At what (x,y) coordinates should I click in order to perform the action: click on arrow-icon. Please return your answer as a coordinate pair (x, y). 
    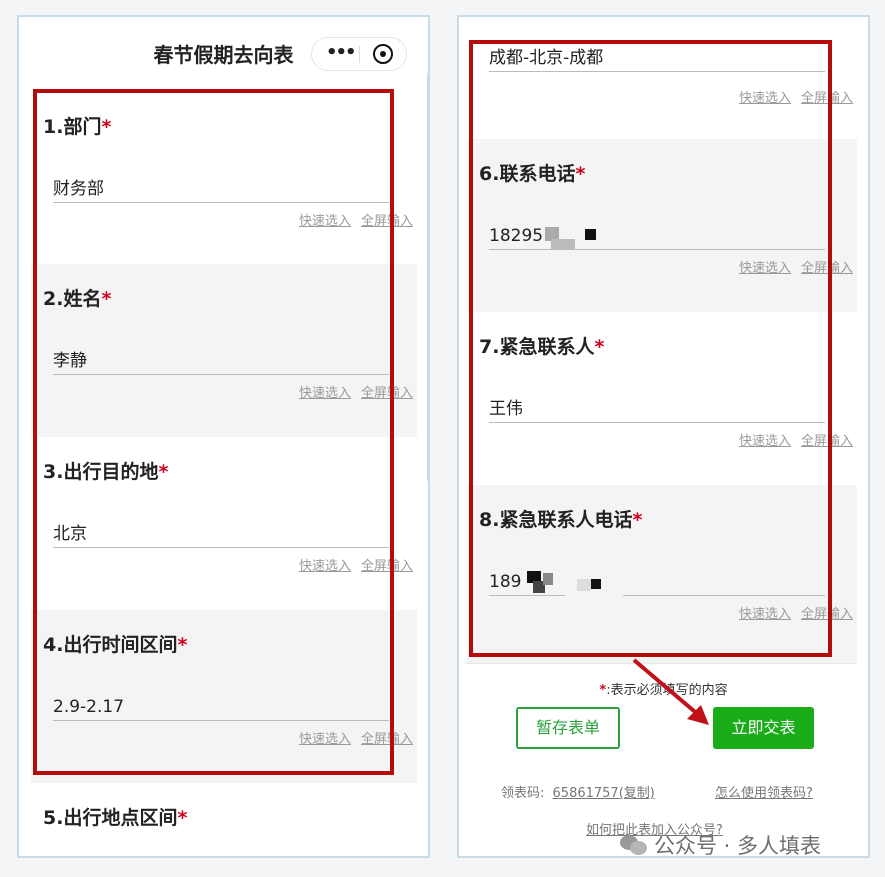
    Looking at the image, I should click on (670, 691).